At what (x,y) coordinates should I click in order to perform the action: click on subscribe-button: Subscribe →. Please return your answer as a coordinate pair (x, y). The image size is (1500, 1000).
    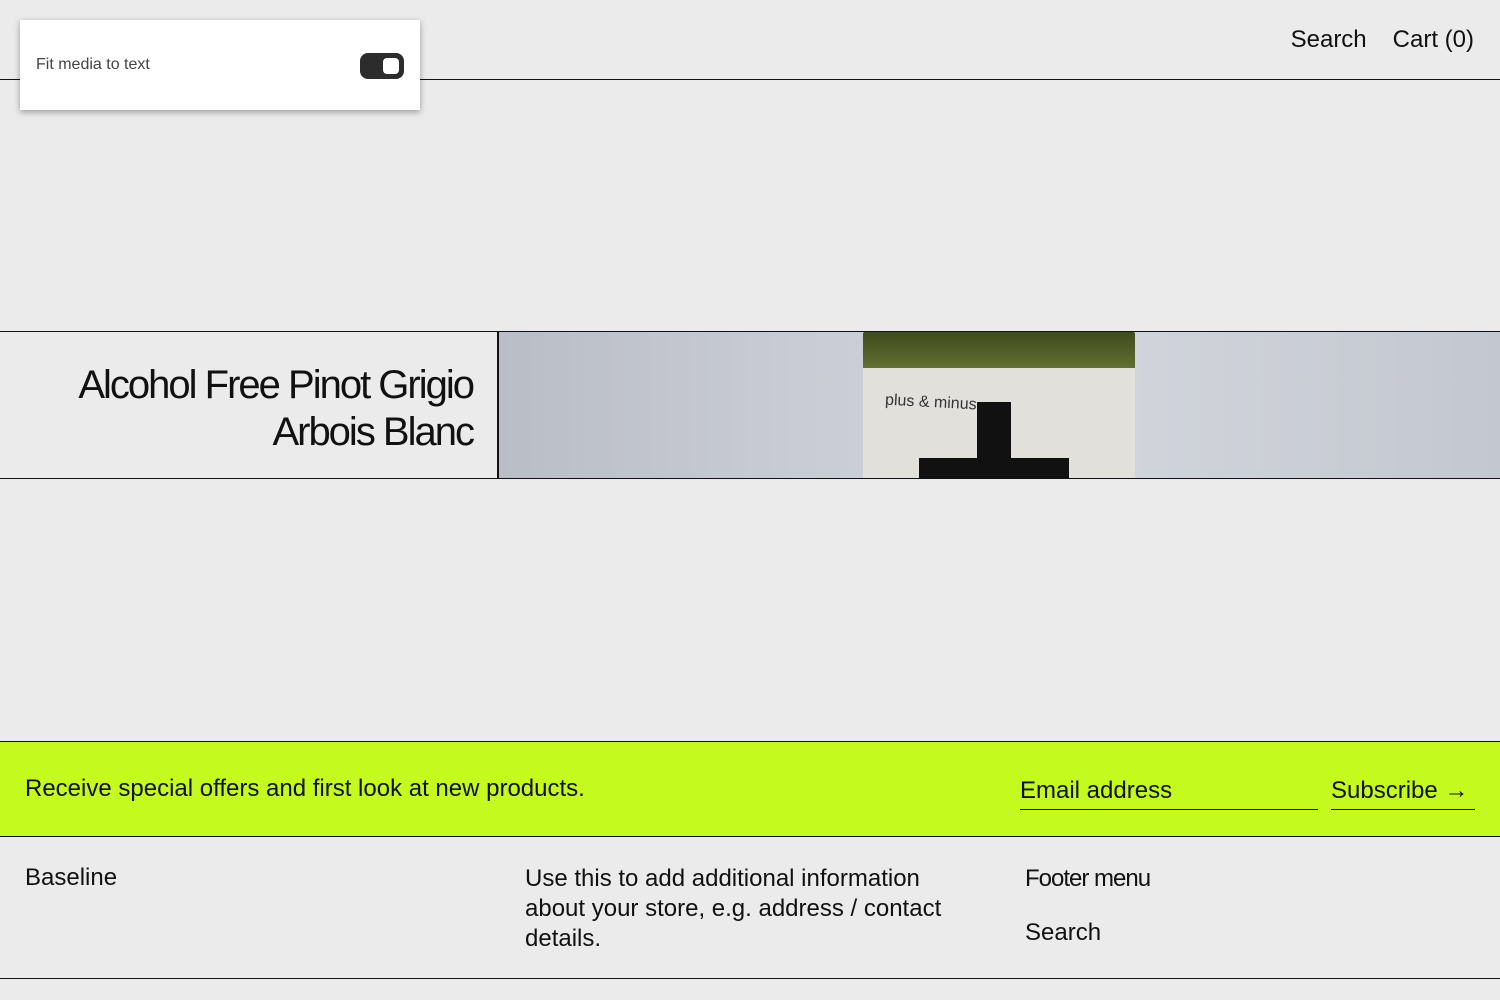
    Looking at the image, I should click on (1403, 791).